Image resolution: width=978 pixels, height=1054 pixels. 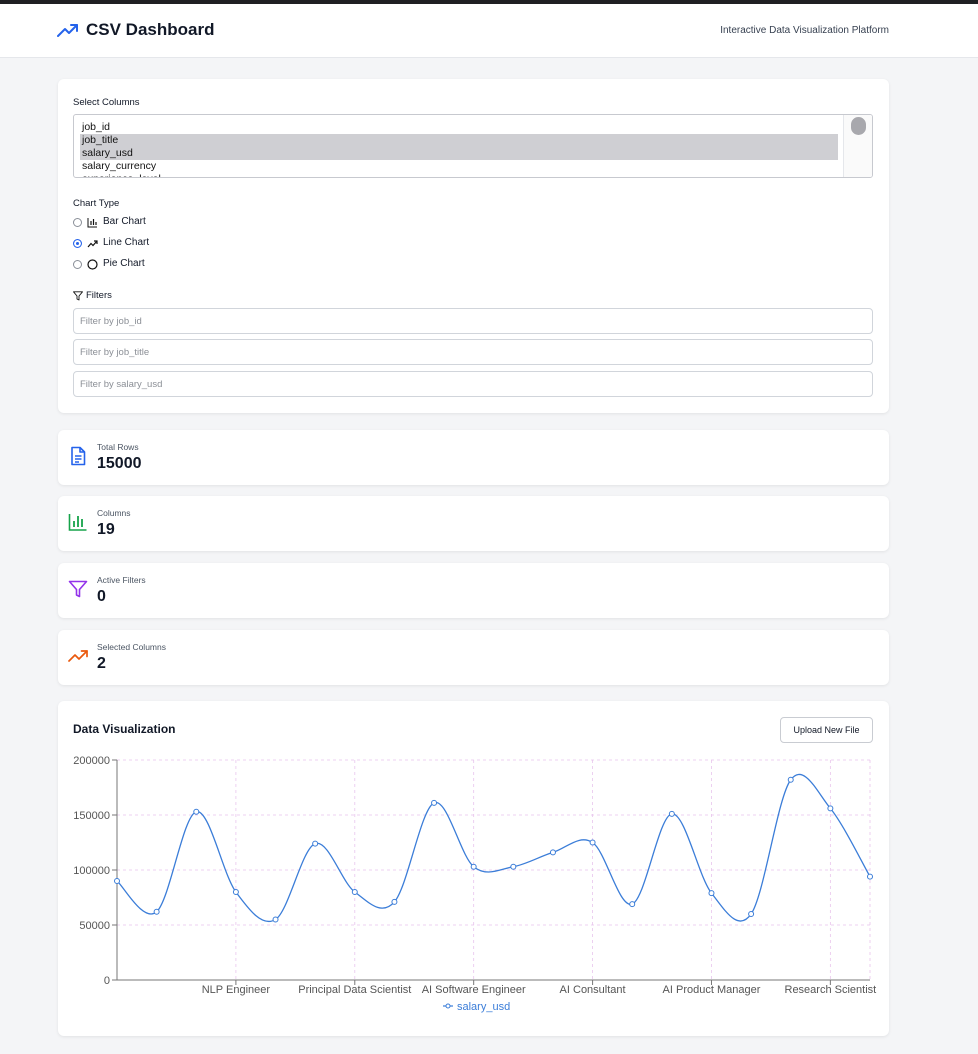 What do you see at coordinates (483, 1007) in the screenshot?
I see `legend-label: salary_usd` at bounding box center [483, 1007].